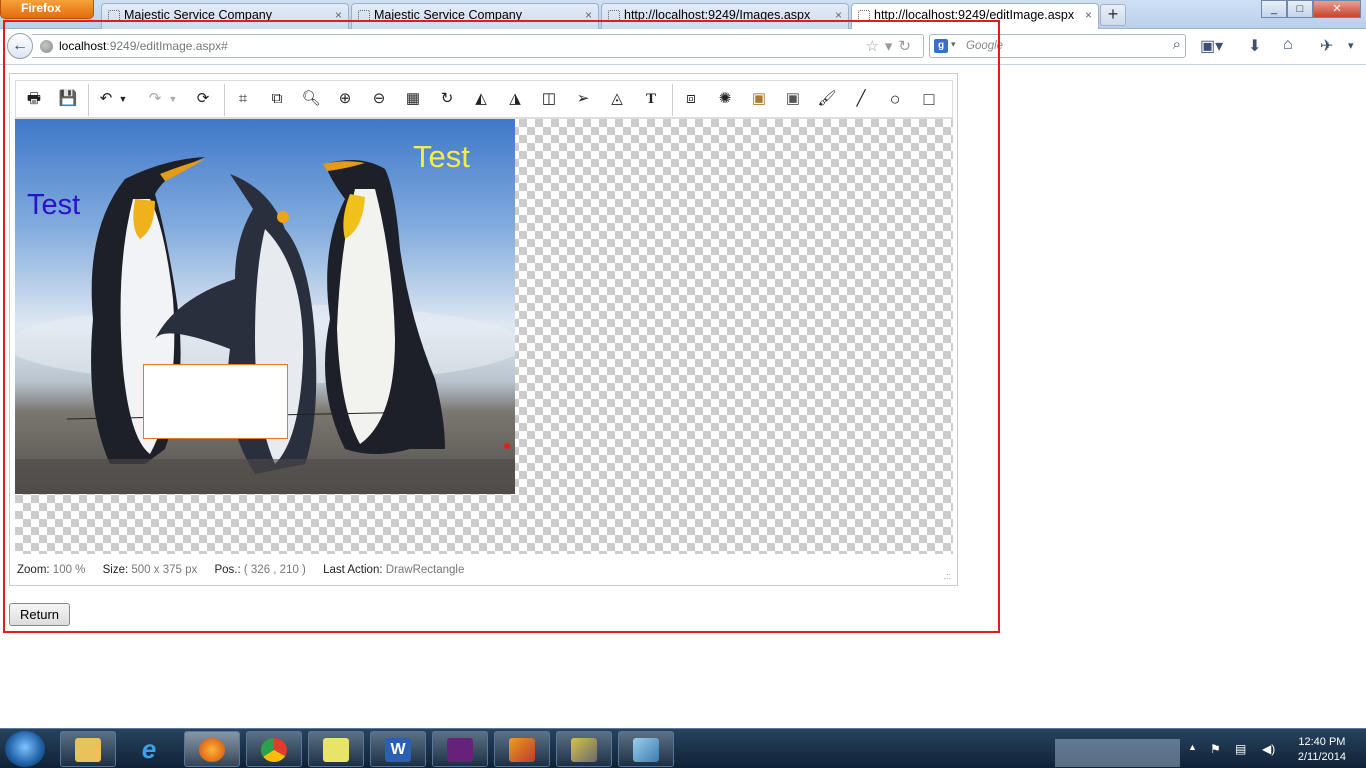  I want to click on taskbar-explorer, so click(88, 749).